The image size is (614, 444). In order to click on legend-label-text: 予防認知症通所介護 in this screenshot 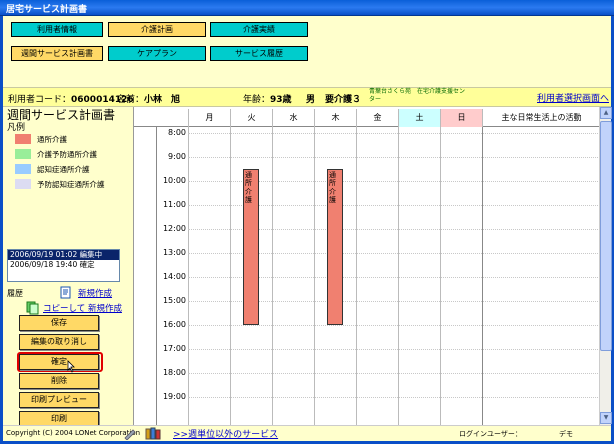, I will do `click(71, 184)`.